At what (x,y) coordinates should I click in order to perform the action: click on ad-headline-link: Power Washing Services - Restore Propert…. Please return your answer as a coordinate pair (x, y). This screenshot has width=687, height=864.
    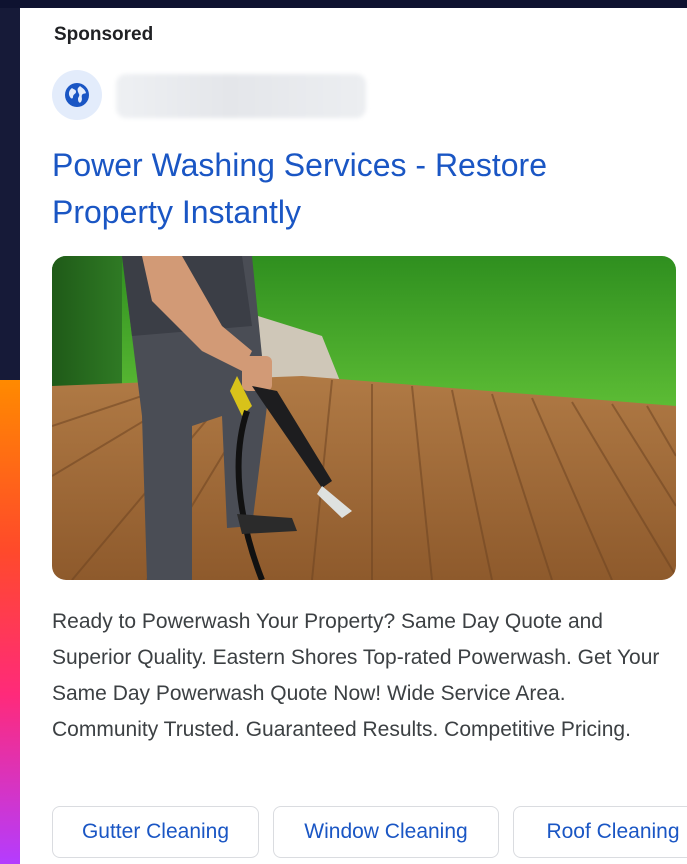
    Looking at the image, I should click on (352, 189).